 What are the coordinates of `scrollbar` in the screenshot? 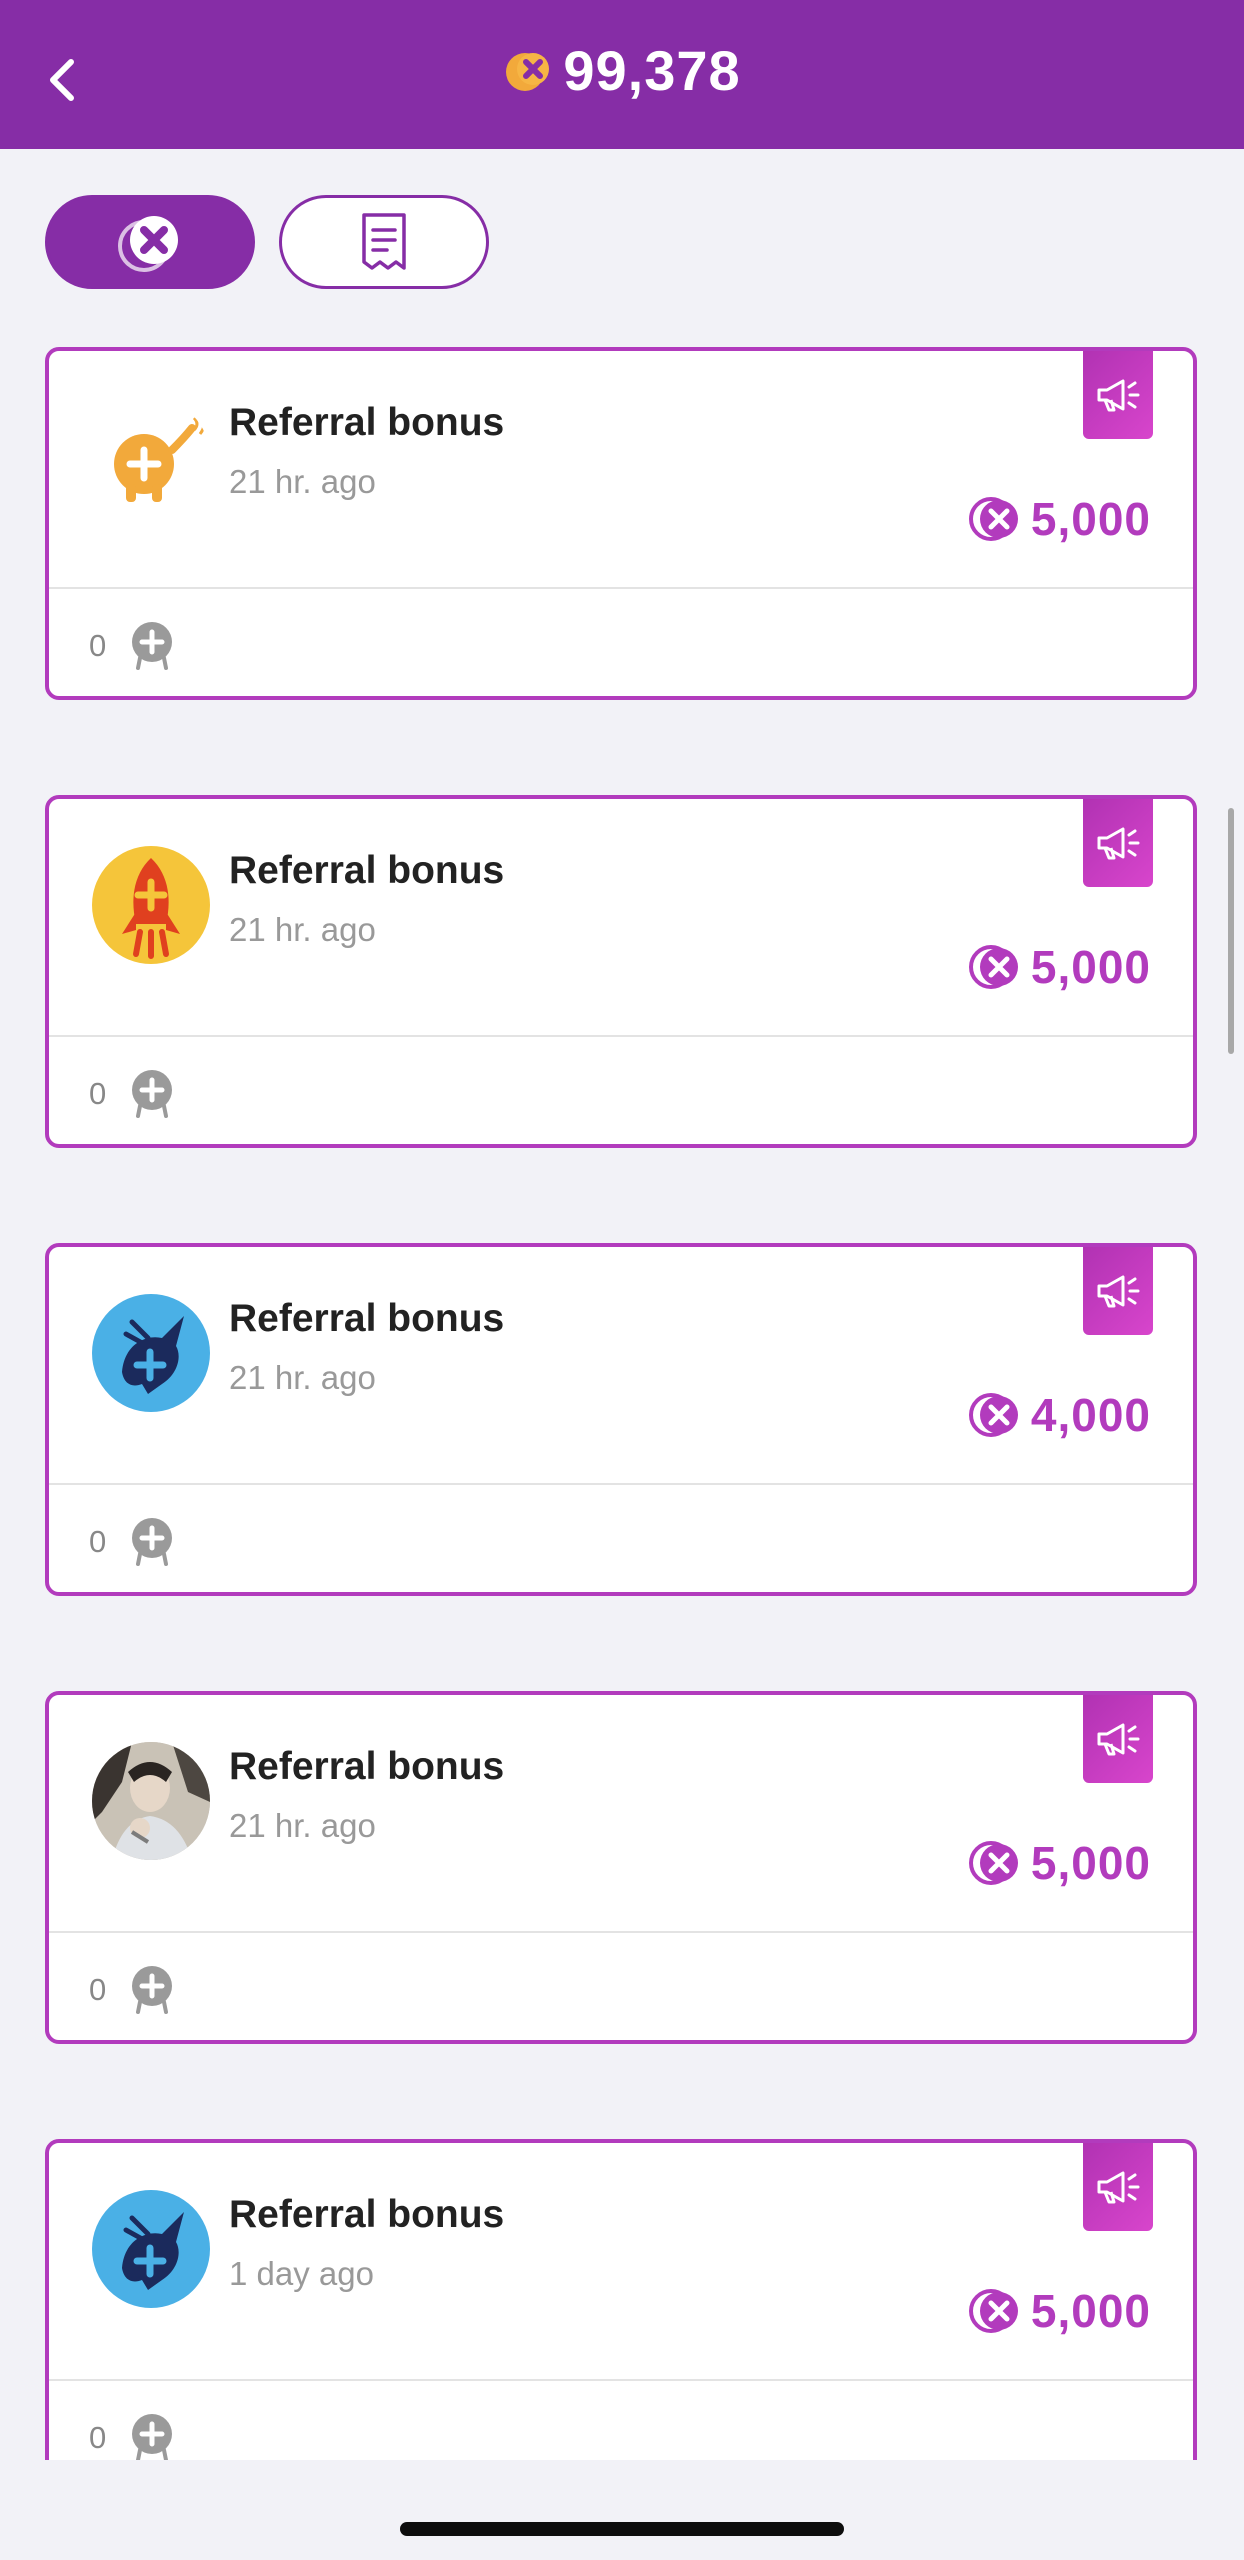 It's located at (1231, 931).